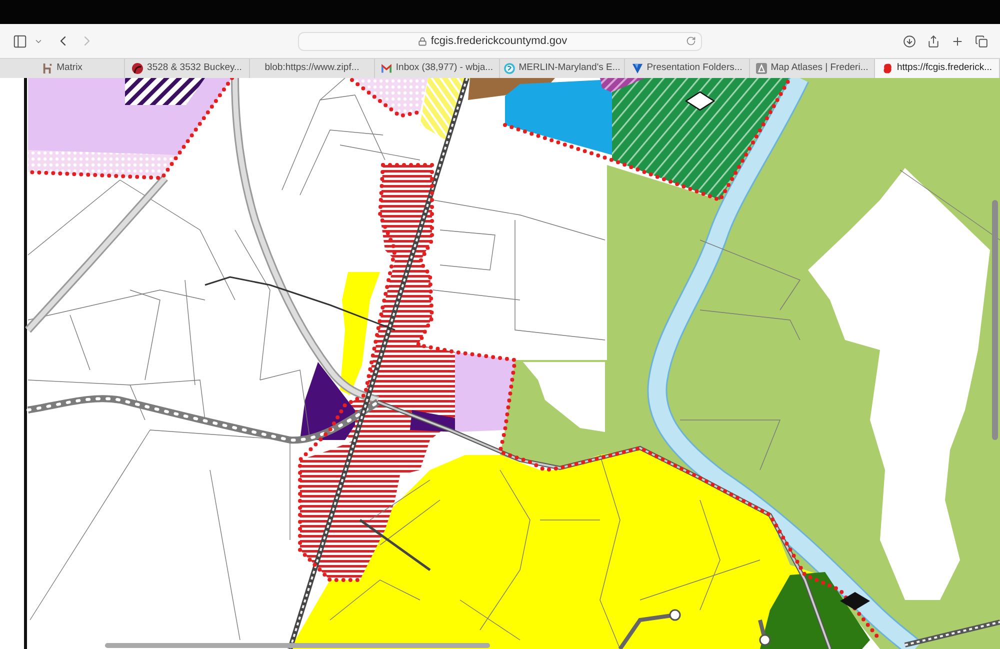 This screenshot has height=649, width=1000. What do you see at coordinates (995, 320) in the screenshot?
I see `vertical-scrollbar` at bounding box center [995, 320].